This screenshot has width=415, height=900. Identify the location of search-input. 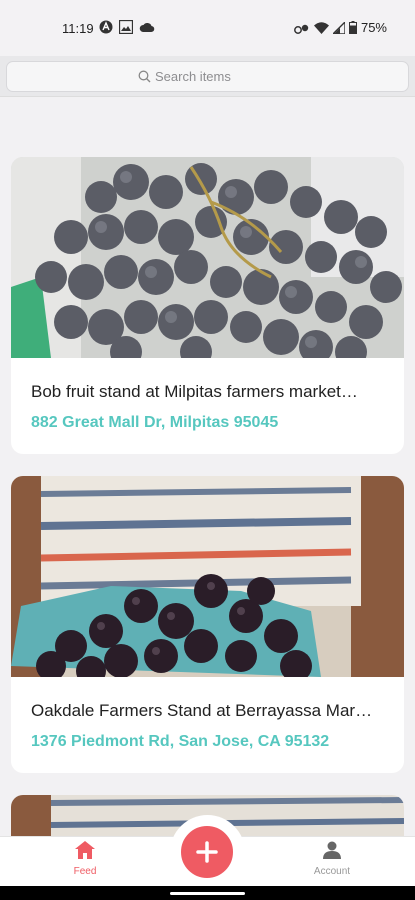
(215, 76).